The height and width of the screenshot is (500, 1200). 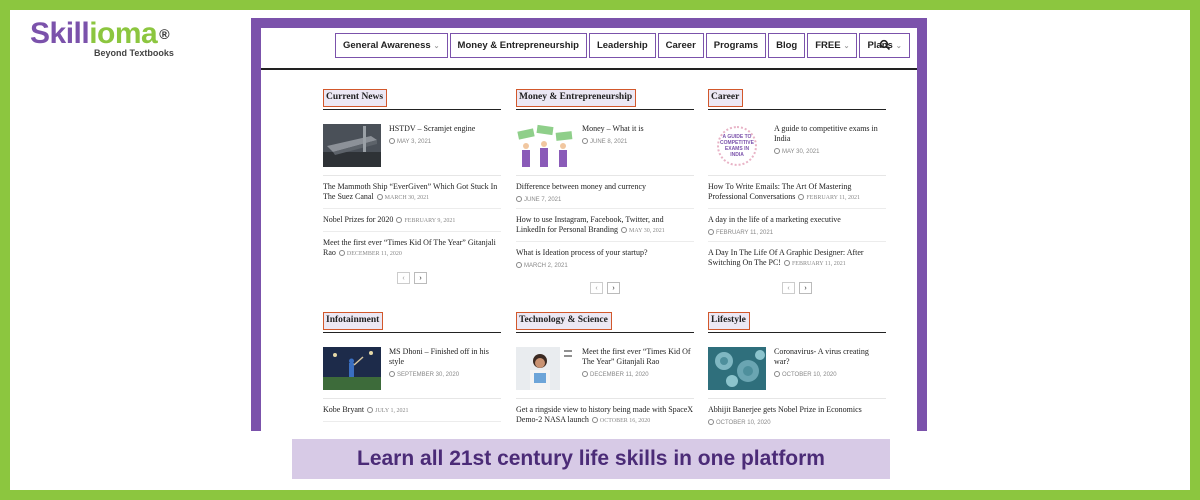 What do you see at coordinates (830, 357) in the screenshot?
I see `post-title: Coronavirus- A virus creating war?` at bounding box center [830, 357].